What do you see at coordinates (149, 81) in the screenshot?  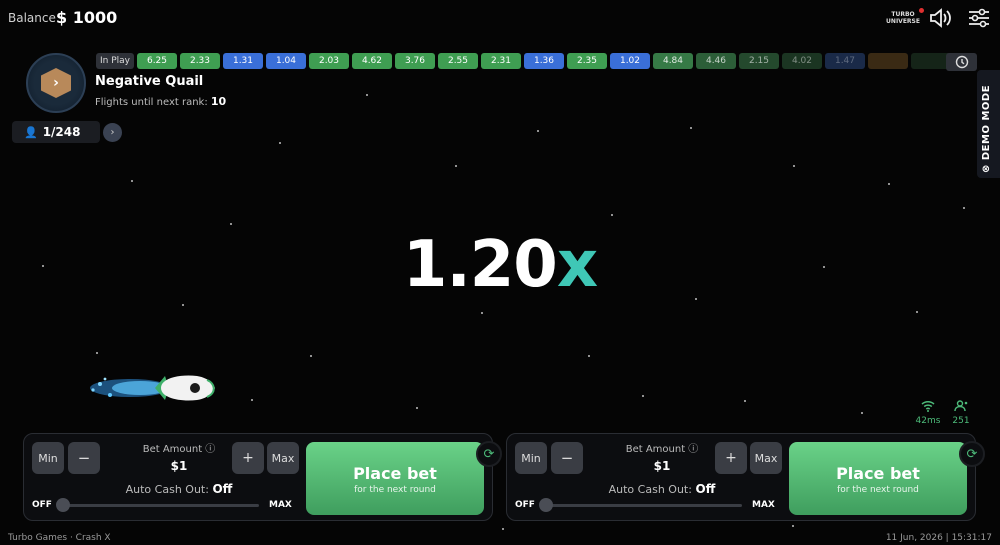 I see `player-name: Negative Quail` at bounding box center [149, 81].